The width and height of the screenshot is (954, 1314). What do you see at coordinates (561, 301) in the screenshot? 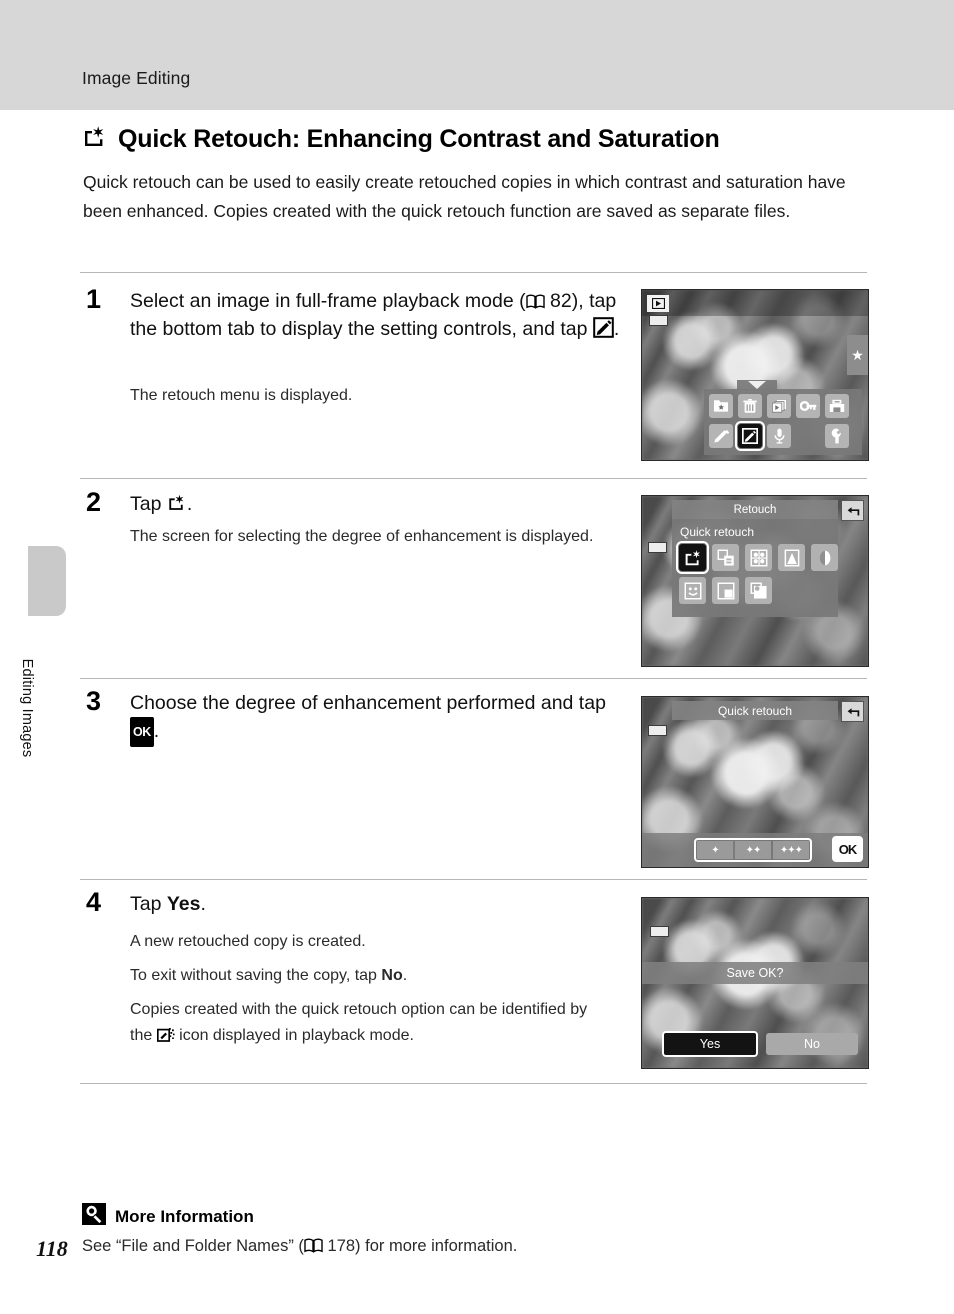
I see `step-1-reference-page: 82` at bounding box center [561, 301].